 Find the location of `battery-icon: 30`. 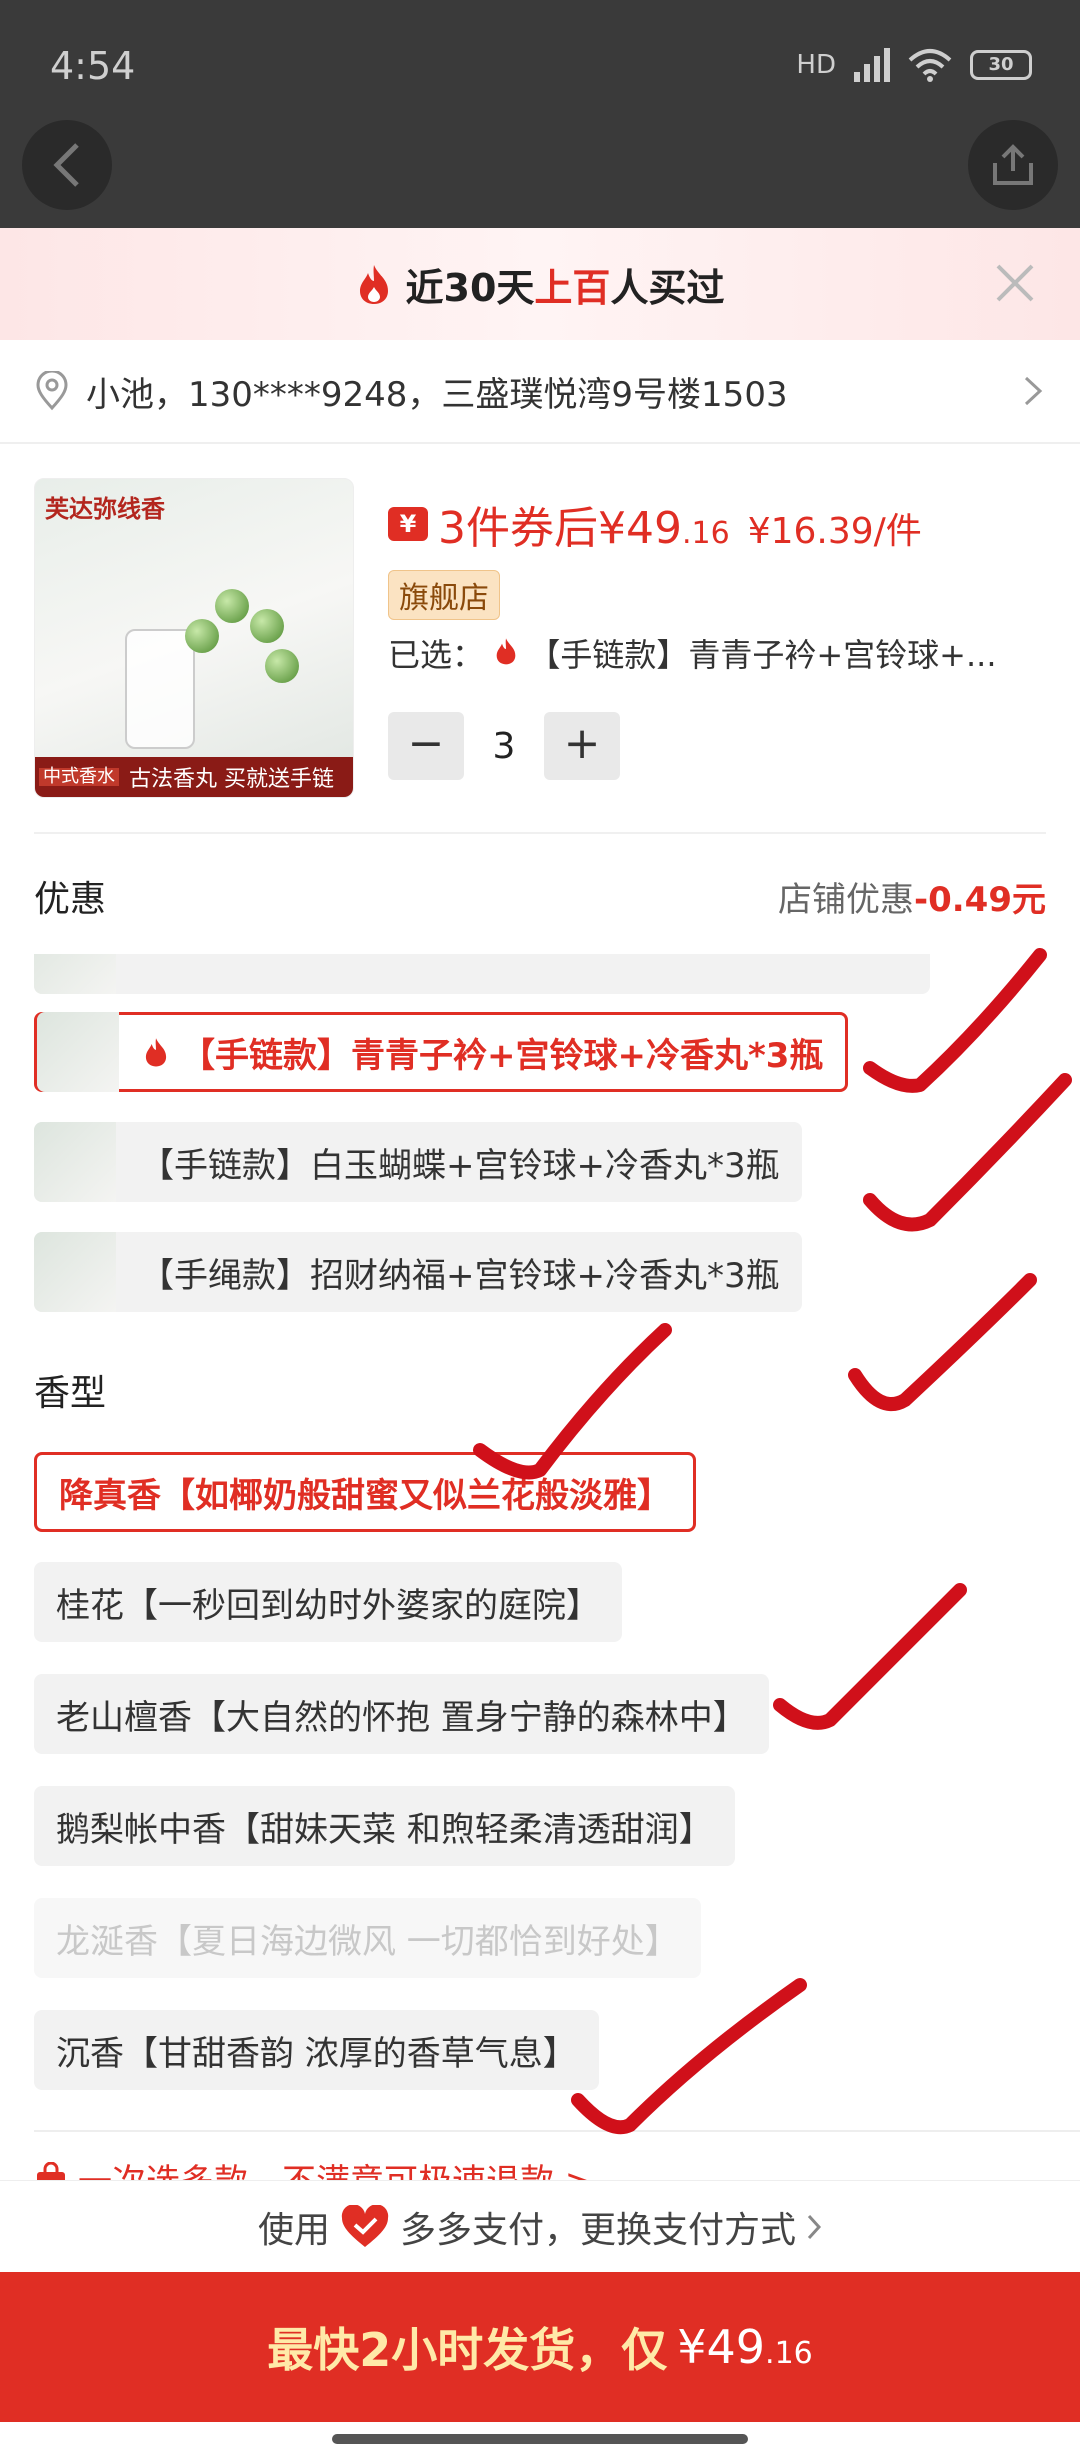

battery-icon: 30 is located at coordinates (1001, 65).